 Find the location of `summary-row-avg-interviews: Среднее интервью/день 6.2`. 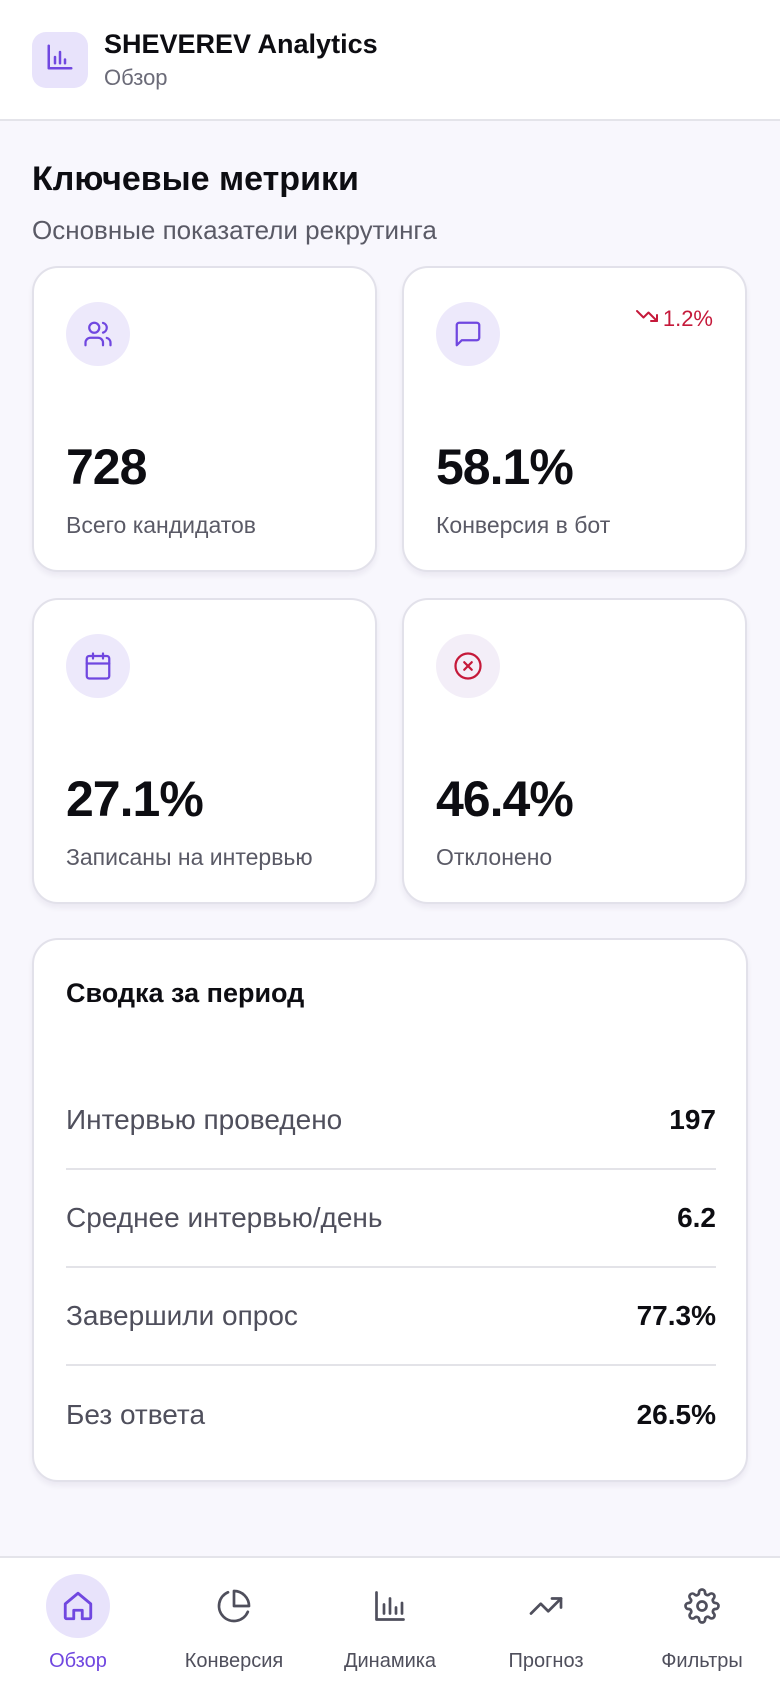

summary-row-avg-interviews: Среднее интервью/день 6.2 is located at coordinates (391, 1219).